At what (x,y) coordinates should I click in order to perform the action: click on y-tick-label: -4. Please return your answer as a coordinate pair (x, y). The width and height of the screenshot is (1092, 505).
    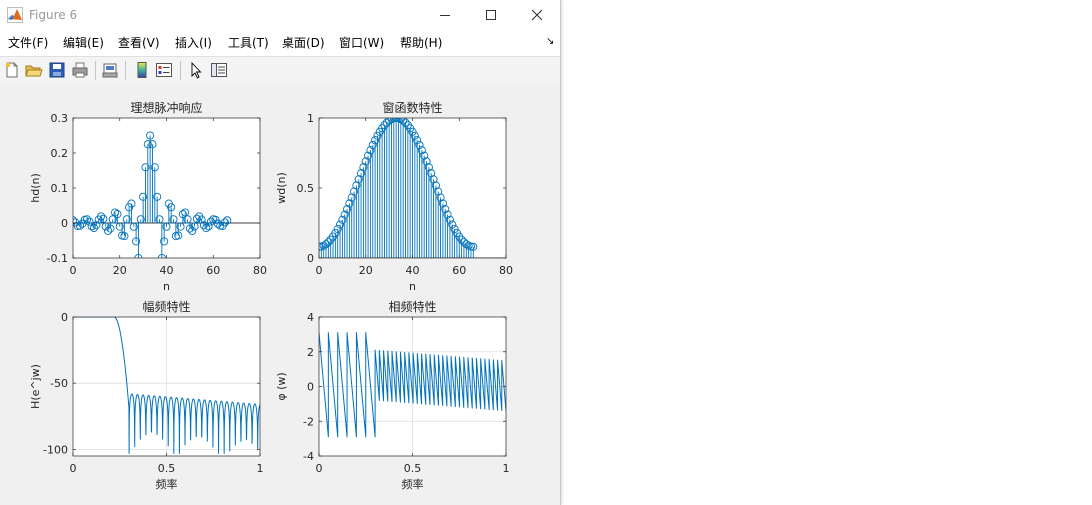
    Looking at the image, I should click on (308, 456).